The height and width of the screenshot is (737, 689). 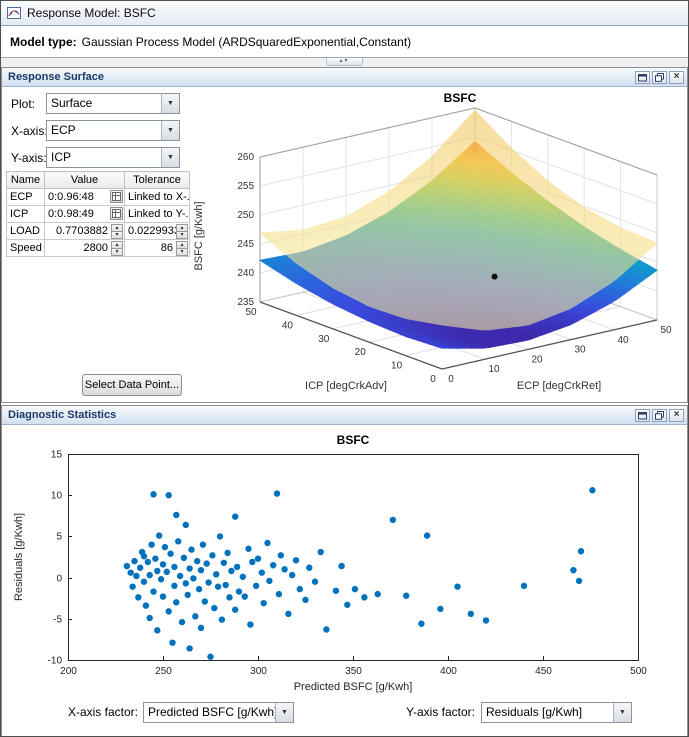 I want to click on factor-value-text: 2800, so click(x=95, y=248).